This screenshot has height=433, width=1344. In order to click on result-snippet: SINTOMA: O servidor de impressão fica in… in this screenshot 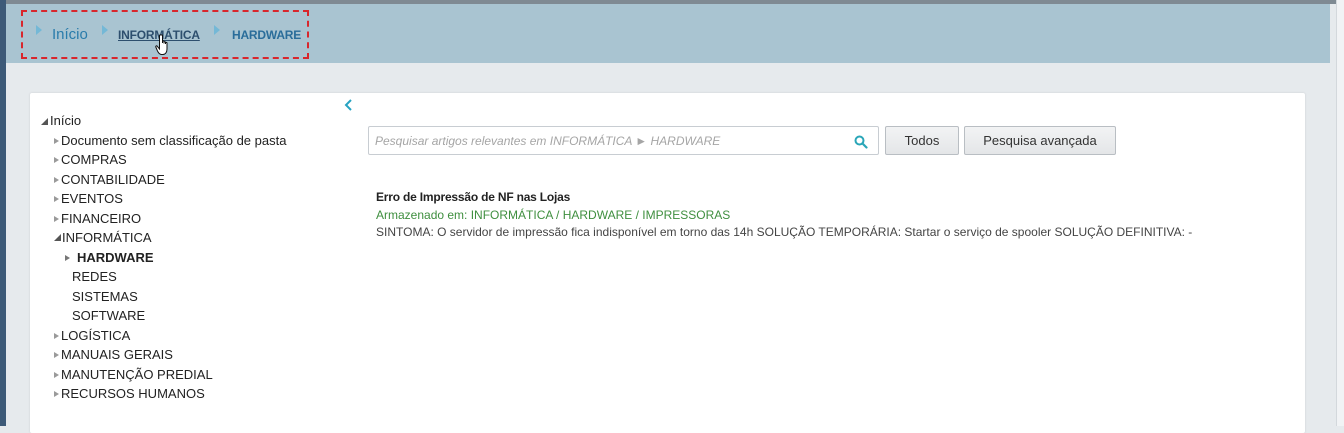, I will do `click(784, 232)`.